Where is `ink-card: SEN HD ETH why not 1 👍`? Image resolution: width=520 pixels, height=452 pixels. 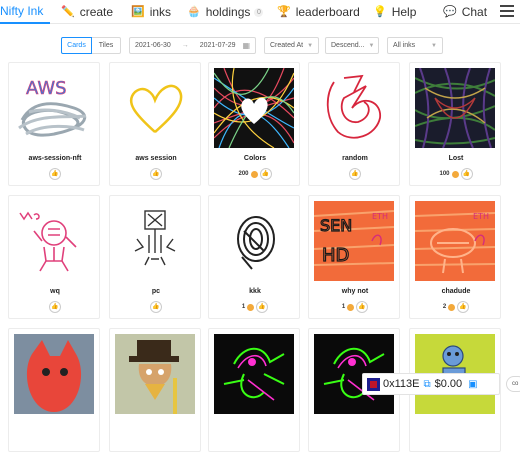 ink-card: SEN HD ETH why not 1 👍 is located at coordinates (354, 257).